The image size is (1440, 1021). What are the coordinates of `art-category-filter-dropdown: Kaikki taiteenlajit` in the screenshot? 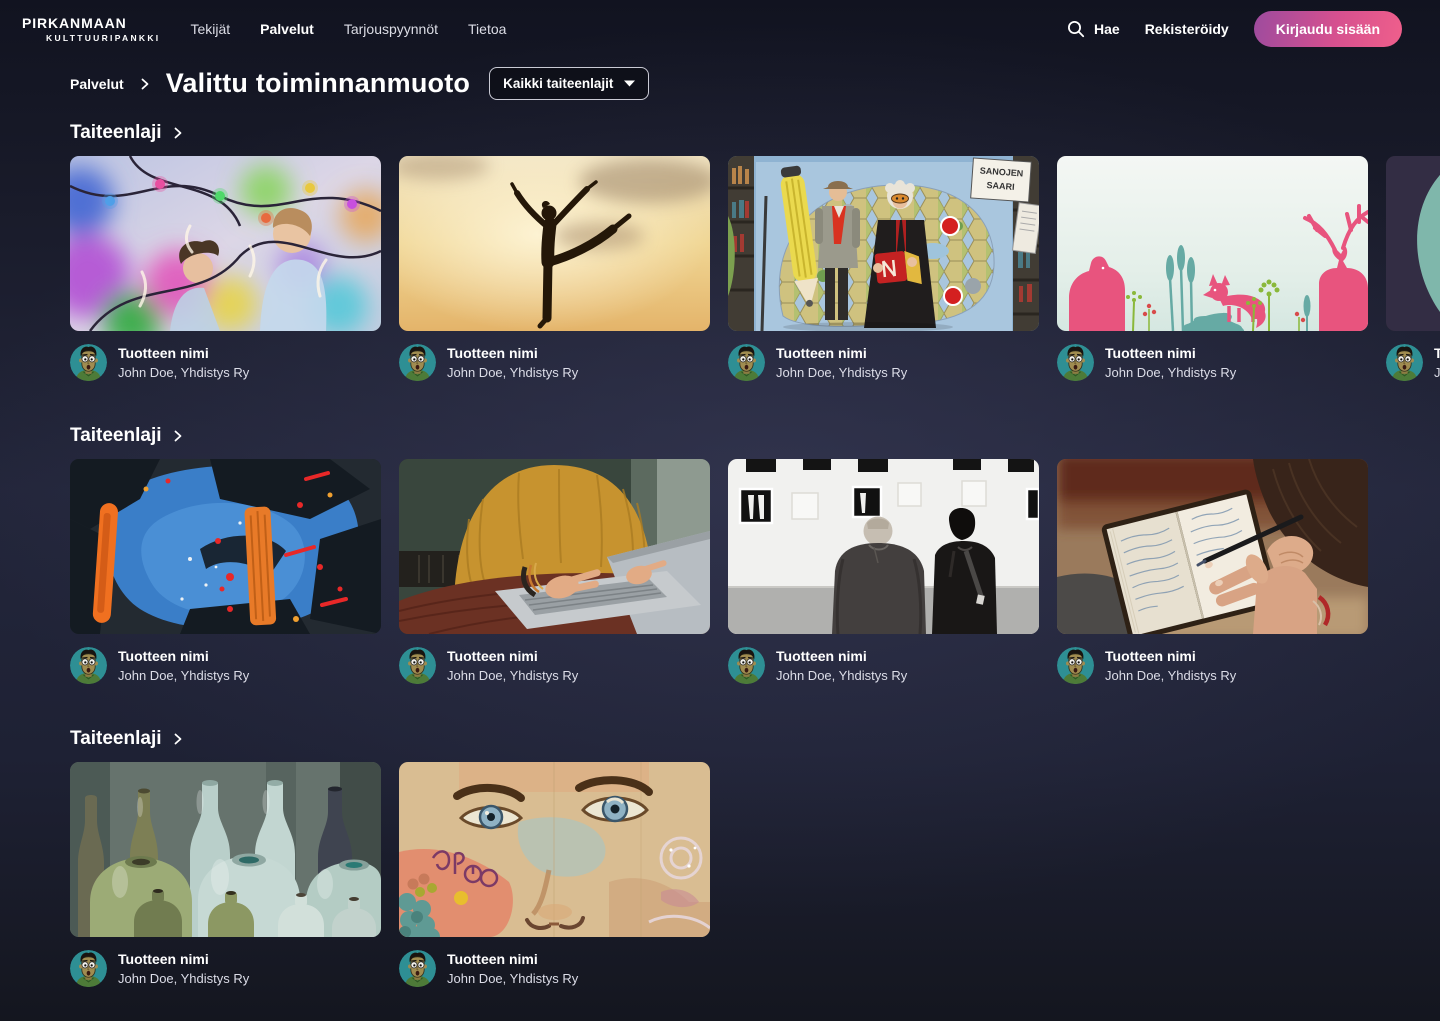 It's located at (569, 83).